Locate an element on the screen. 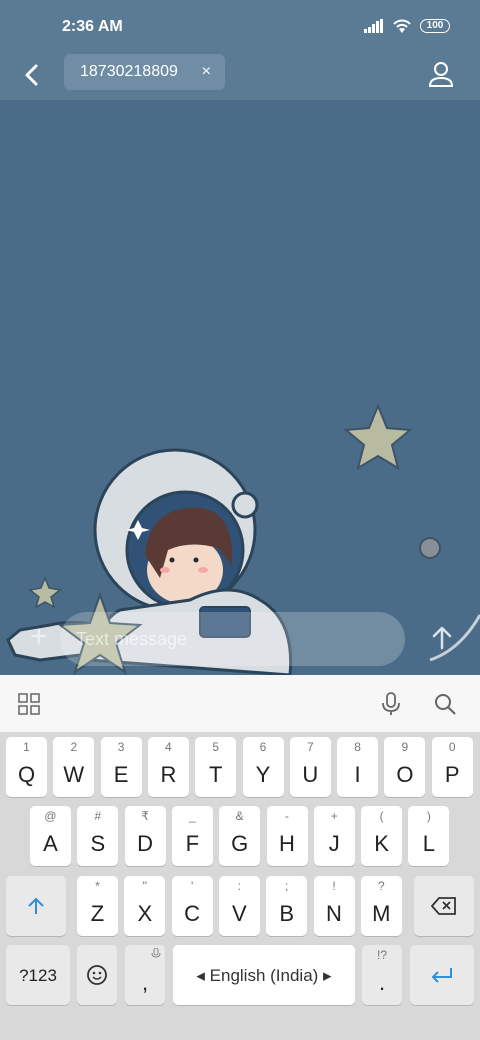 The height and width of the screenshot is (1040, 480). microphone-icon is located at coordinates (391, 704).